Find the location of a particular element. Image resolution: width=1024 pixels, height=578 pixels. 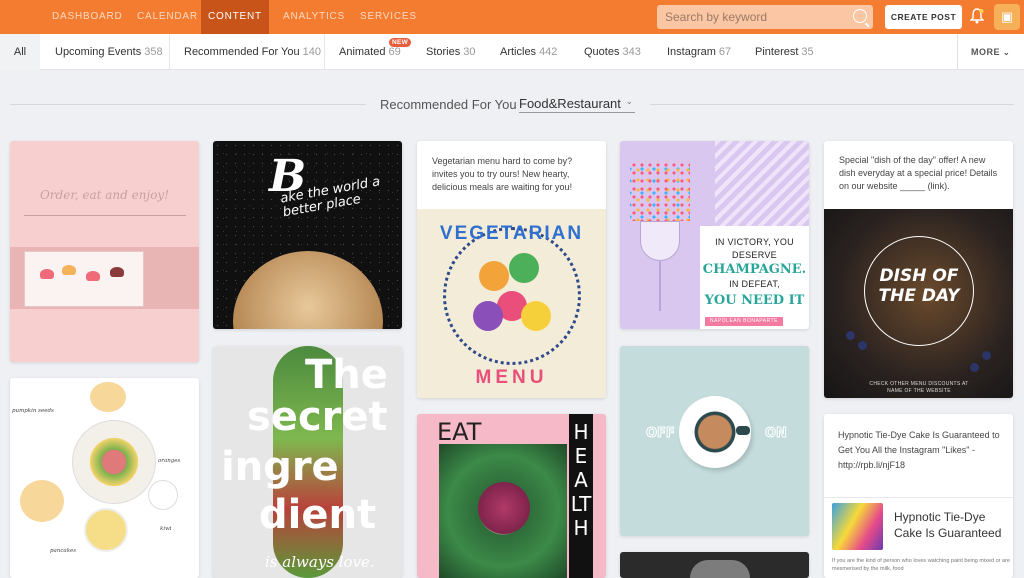

divider-left is located at coordinates (188, 104).